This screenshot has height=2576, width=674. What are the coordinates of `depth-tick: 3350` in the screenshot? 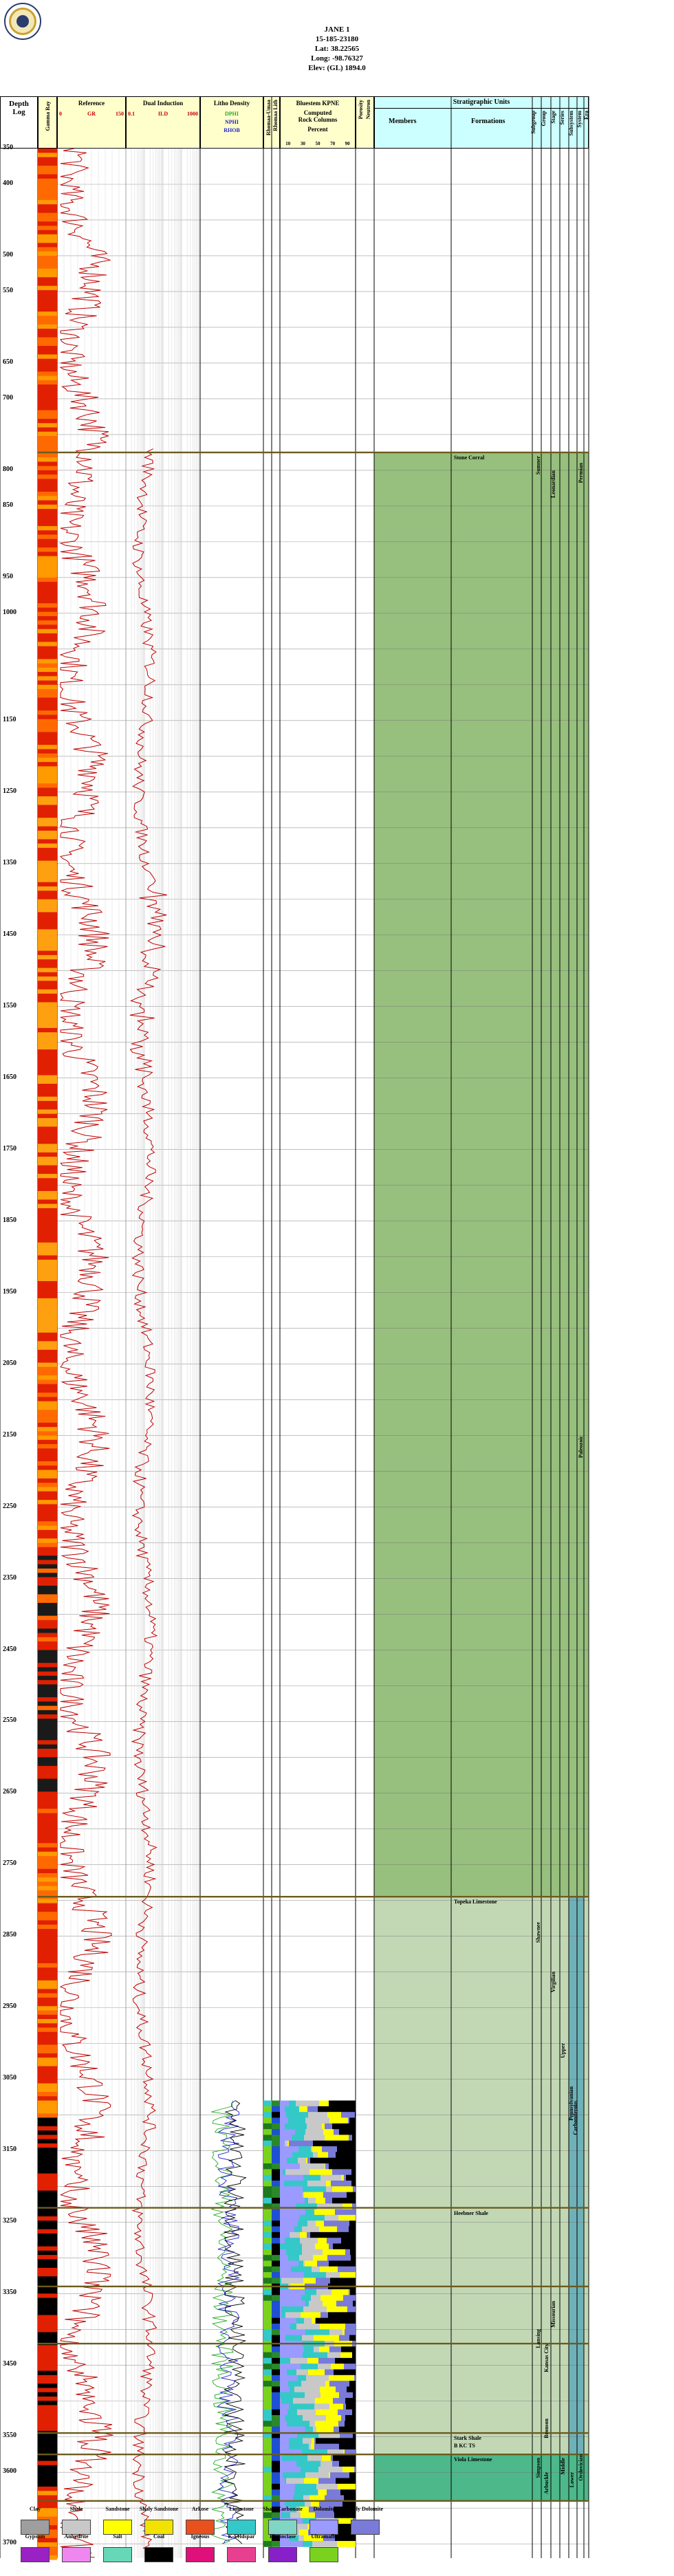 It's located at (10, 2293).